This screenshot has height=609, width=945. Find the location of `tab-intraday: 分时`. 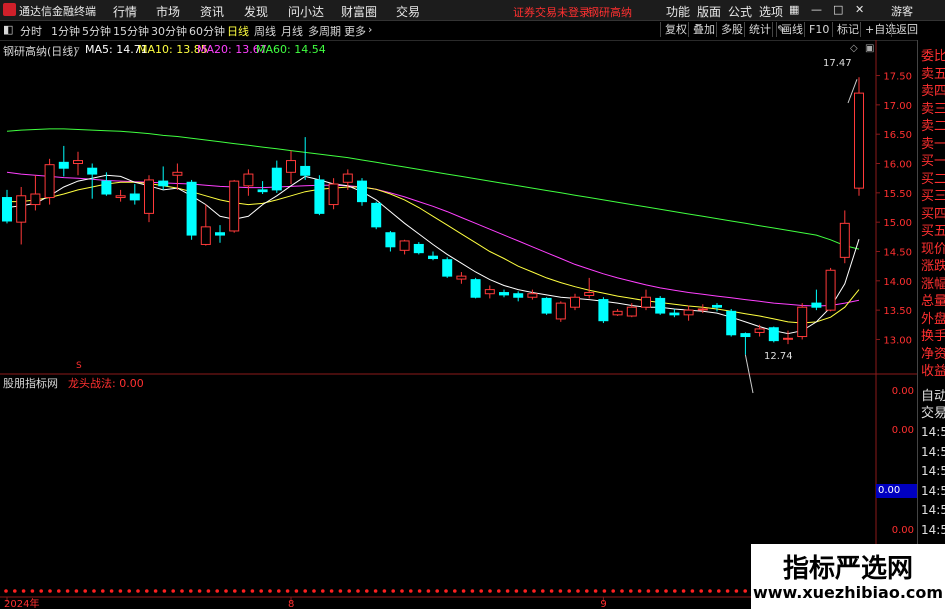

tab-intraday: 分时 is located at coordinates (31, 31).